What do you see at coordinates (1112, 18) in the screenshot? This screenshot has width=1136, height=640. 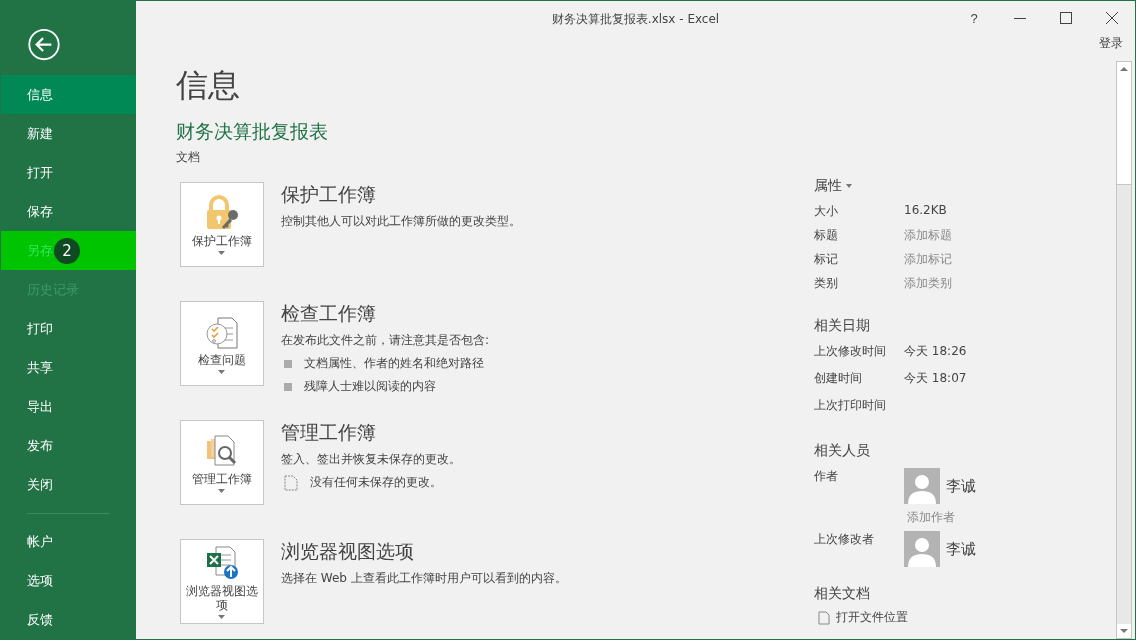 I see `close-icon` at bounding box center [1112, 18].